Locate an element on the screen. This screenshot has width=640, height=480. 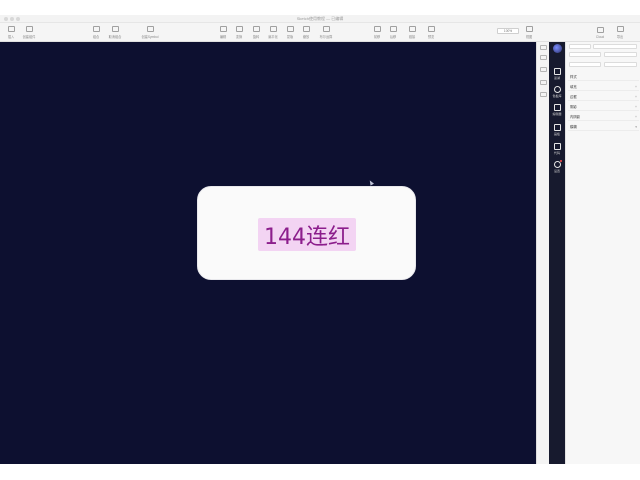
toolbar-export-button: 导出 is located at coordinates (620, 32).